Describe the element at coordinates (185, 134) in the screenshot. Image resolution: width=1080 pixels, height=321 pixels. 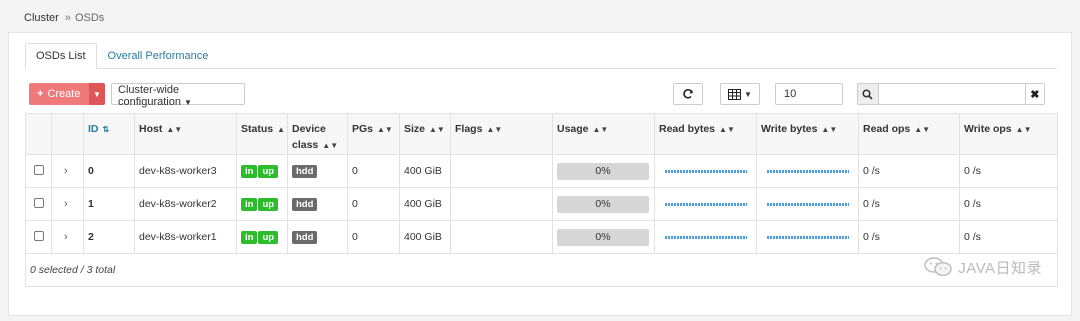
I see `column-header-host: Host ▲▼` at that location.